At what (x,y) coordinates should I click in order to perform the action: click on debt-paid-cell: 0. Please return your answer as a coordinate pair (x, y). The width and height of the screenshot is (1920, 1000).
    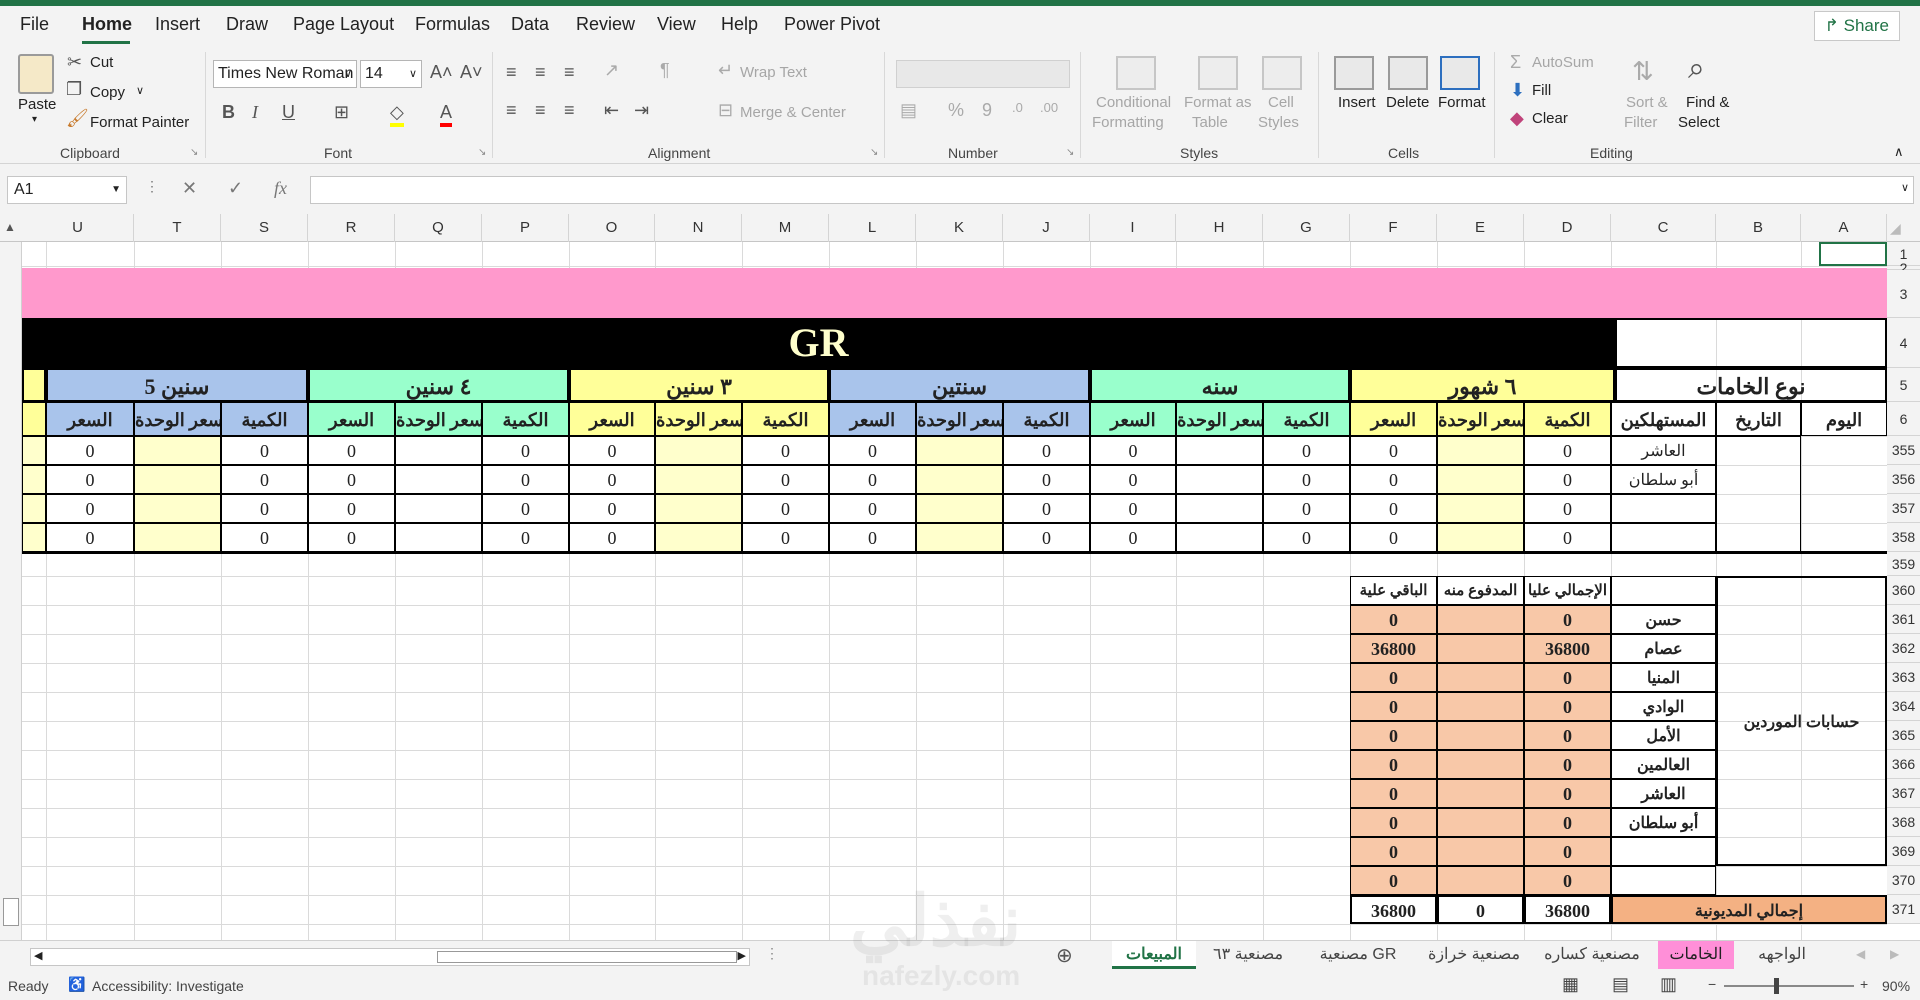
    Looking at the image, I should click on (1480, 909).